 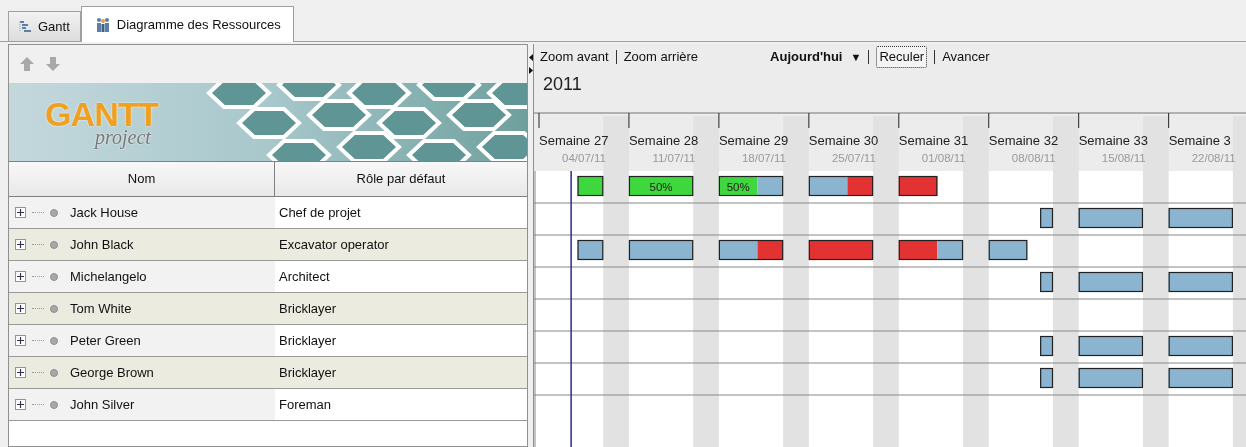 I want to click on week-date: 08/08/11, so click(x=1033, y=158).